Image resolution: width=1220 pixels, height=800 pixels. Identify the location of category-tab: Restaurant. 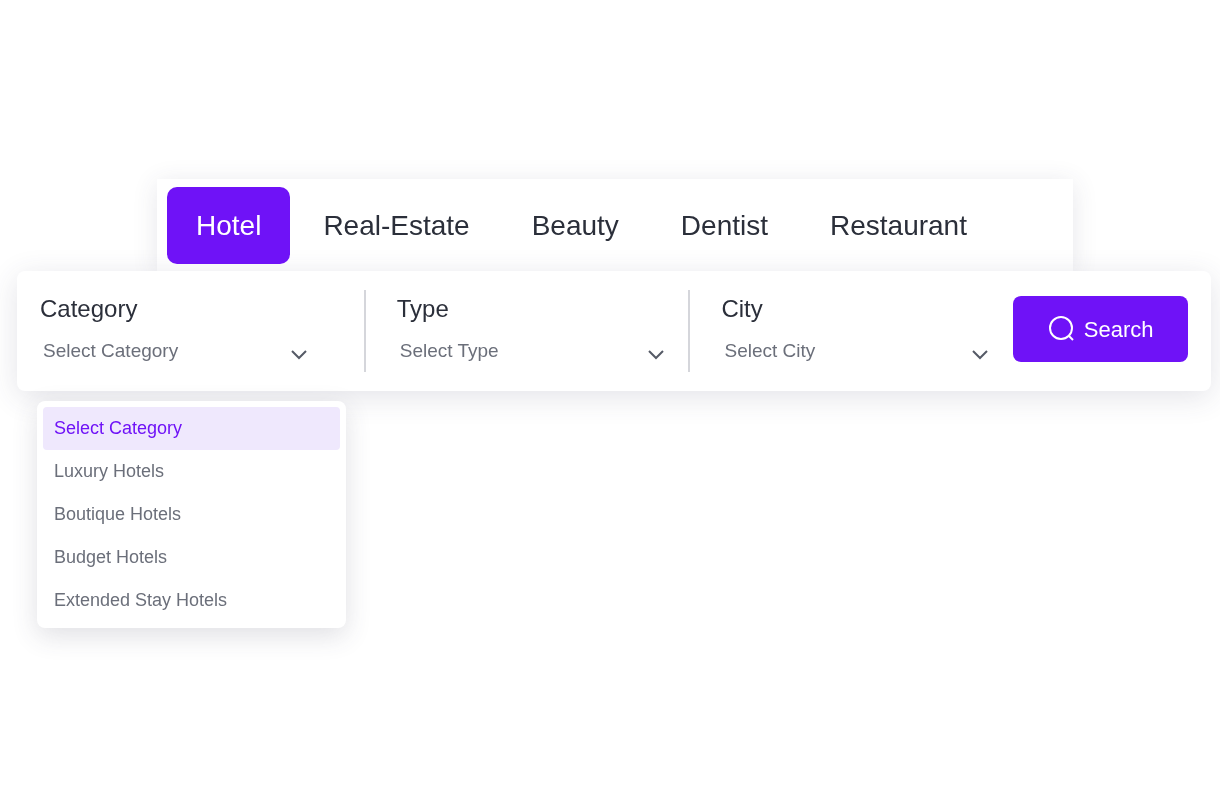
(898, 225).